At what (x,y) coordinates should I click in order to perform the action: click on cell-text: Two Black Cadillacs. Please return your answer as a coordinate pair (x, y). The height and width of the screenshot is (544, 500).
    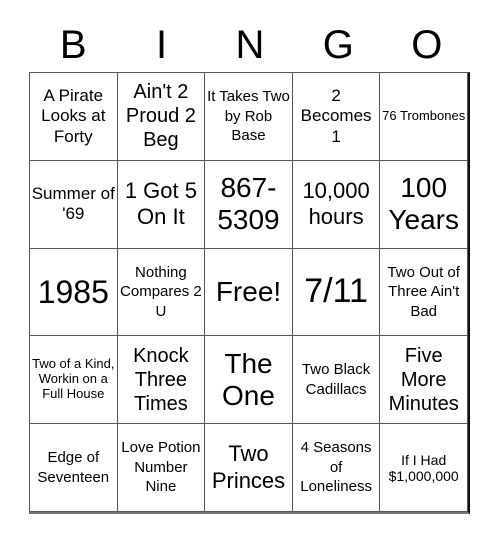
    Looking at the image, I should click on (336, 379).